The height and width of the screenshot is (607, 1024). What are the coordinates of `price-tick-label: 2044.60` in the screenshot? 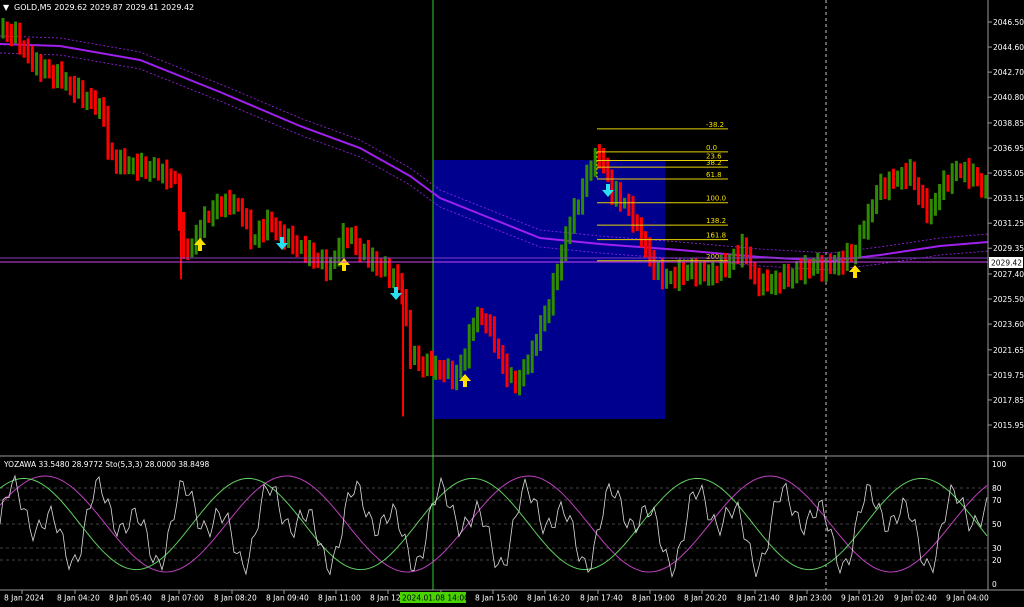 It's located at (1008, 47).